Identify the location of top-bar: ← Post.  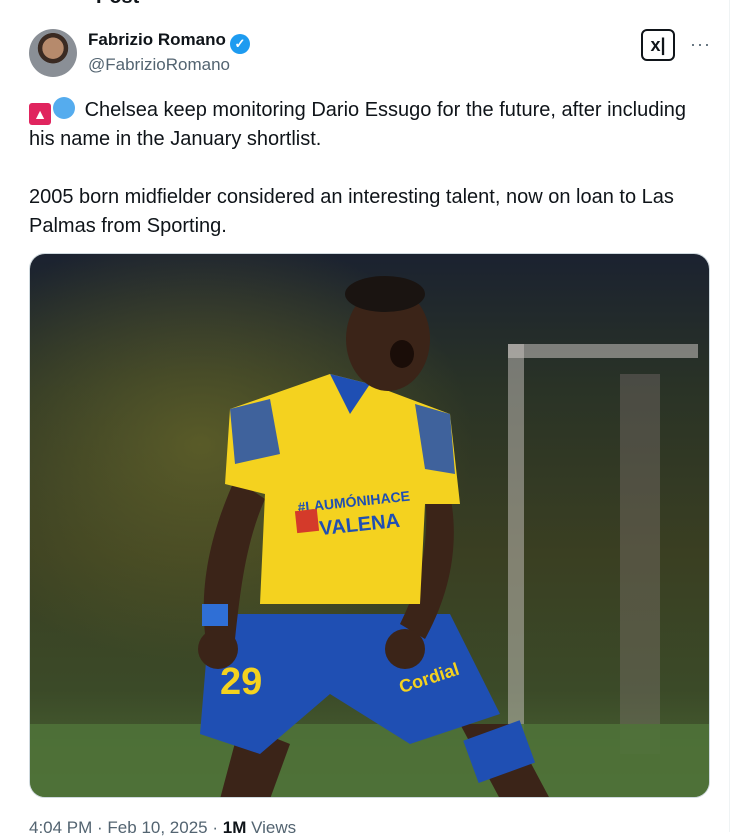
(365, 4).